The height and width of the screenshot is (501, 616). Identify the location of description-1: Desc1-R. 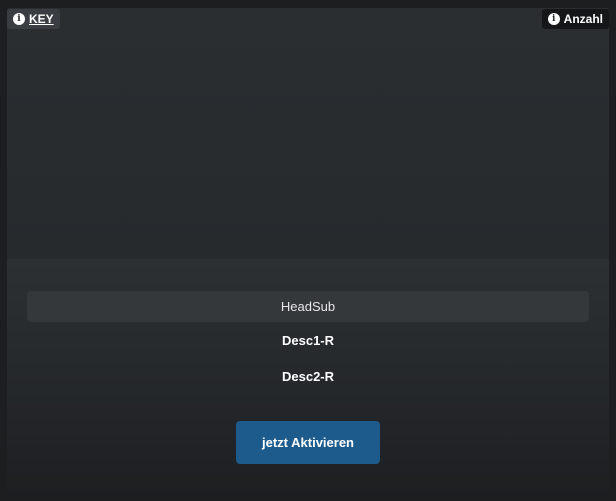
(308, 340).